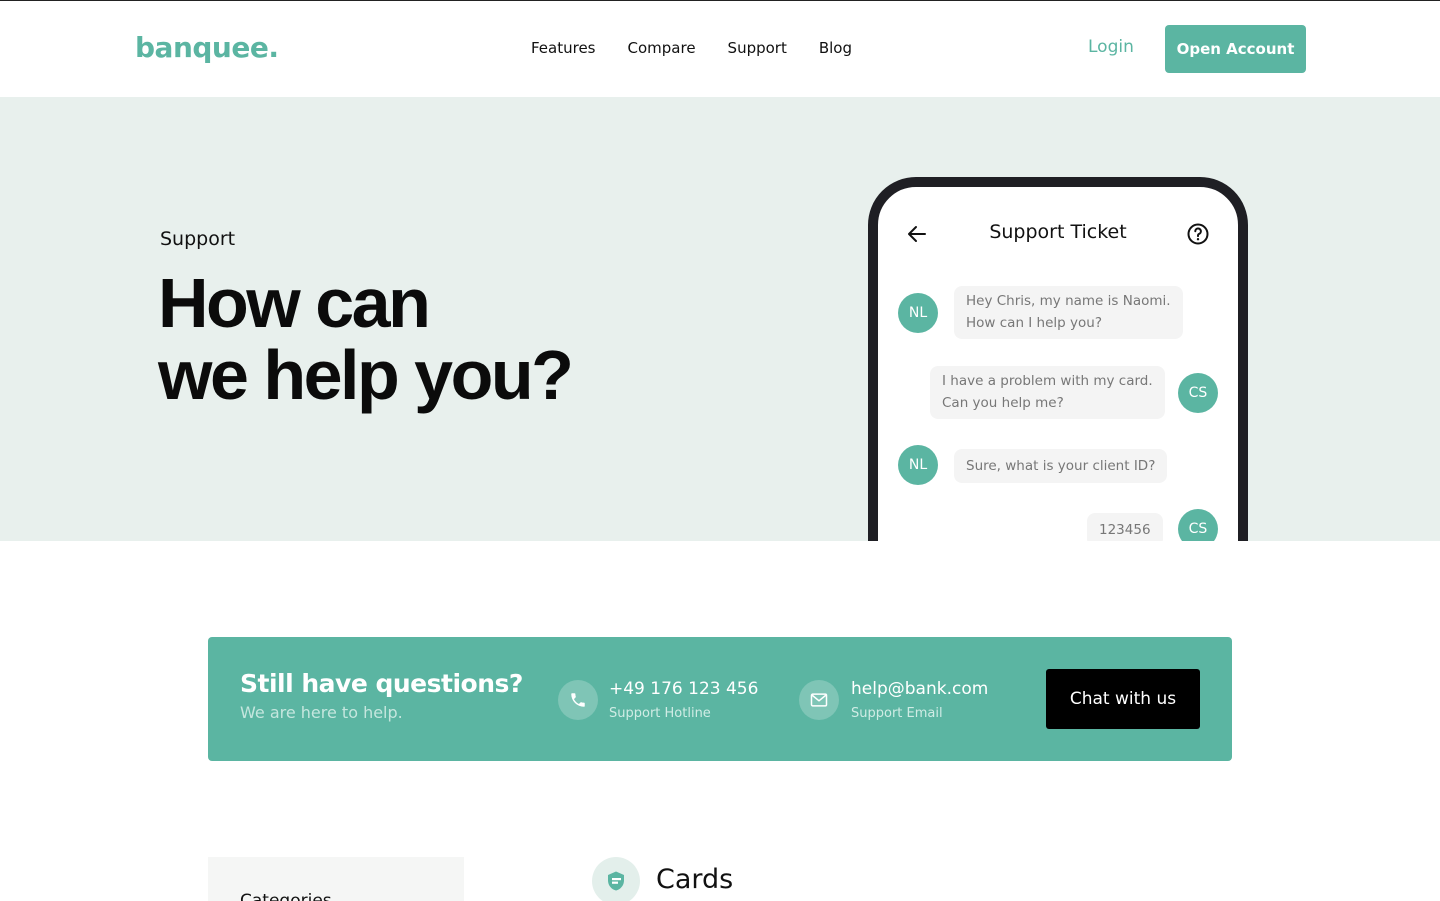 Image resolution: width=1440 pixels, height=901 pixels. I want to click on support-hotline-number: +49 176 123 456, so click(683, 689).